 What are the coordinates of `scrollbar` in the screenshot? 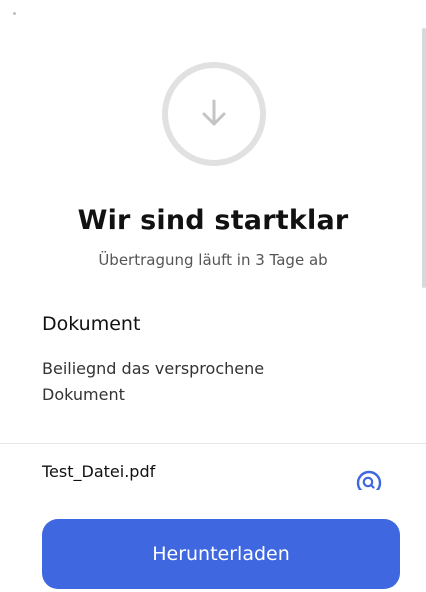 It's located at (423, 158).